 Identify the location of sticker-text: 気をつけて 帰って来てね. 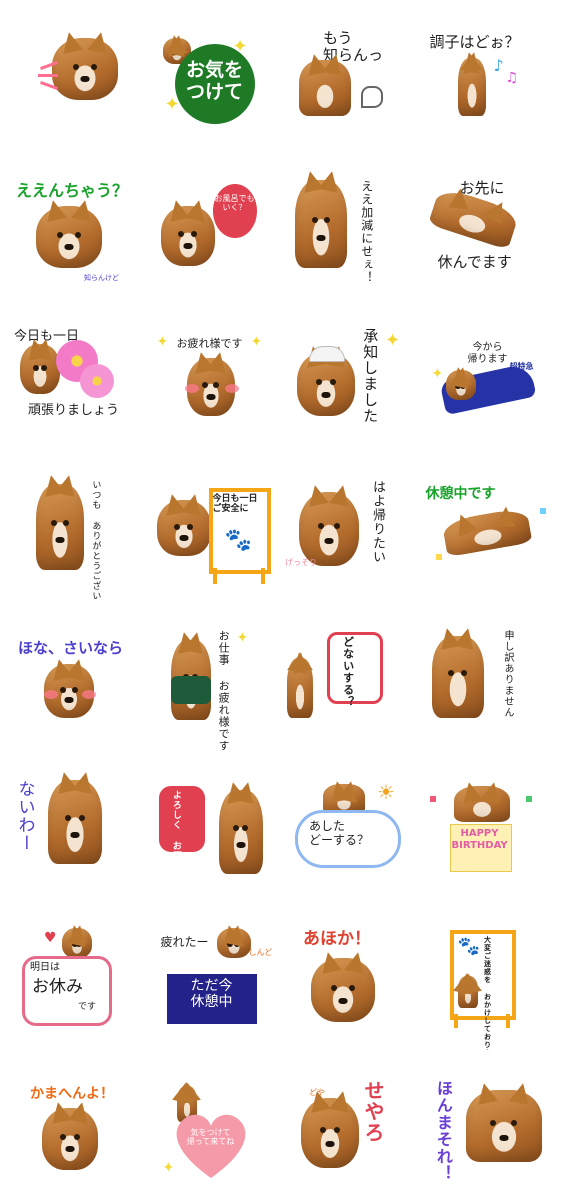
(210, 1137).